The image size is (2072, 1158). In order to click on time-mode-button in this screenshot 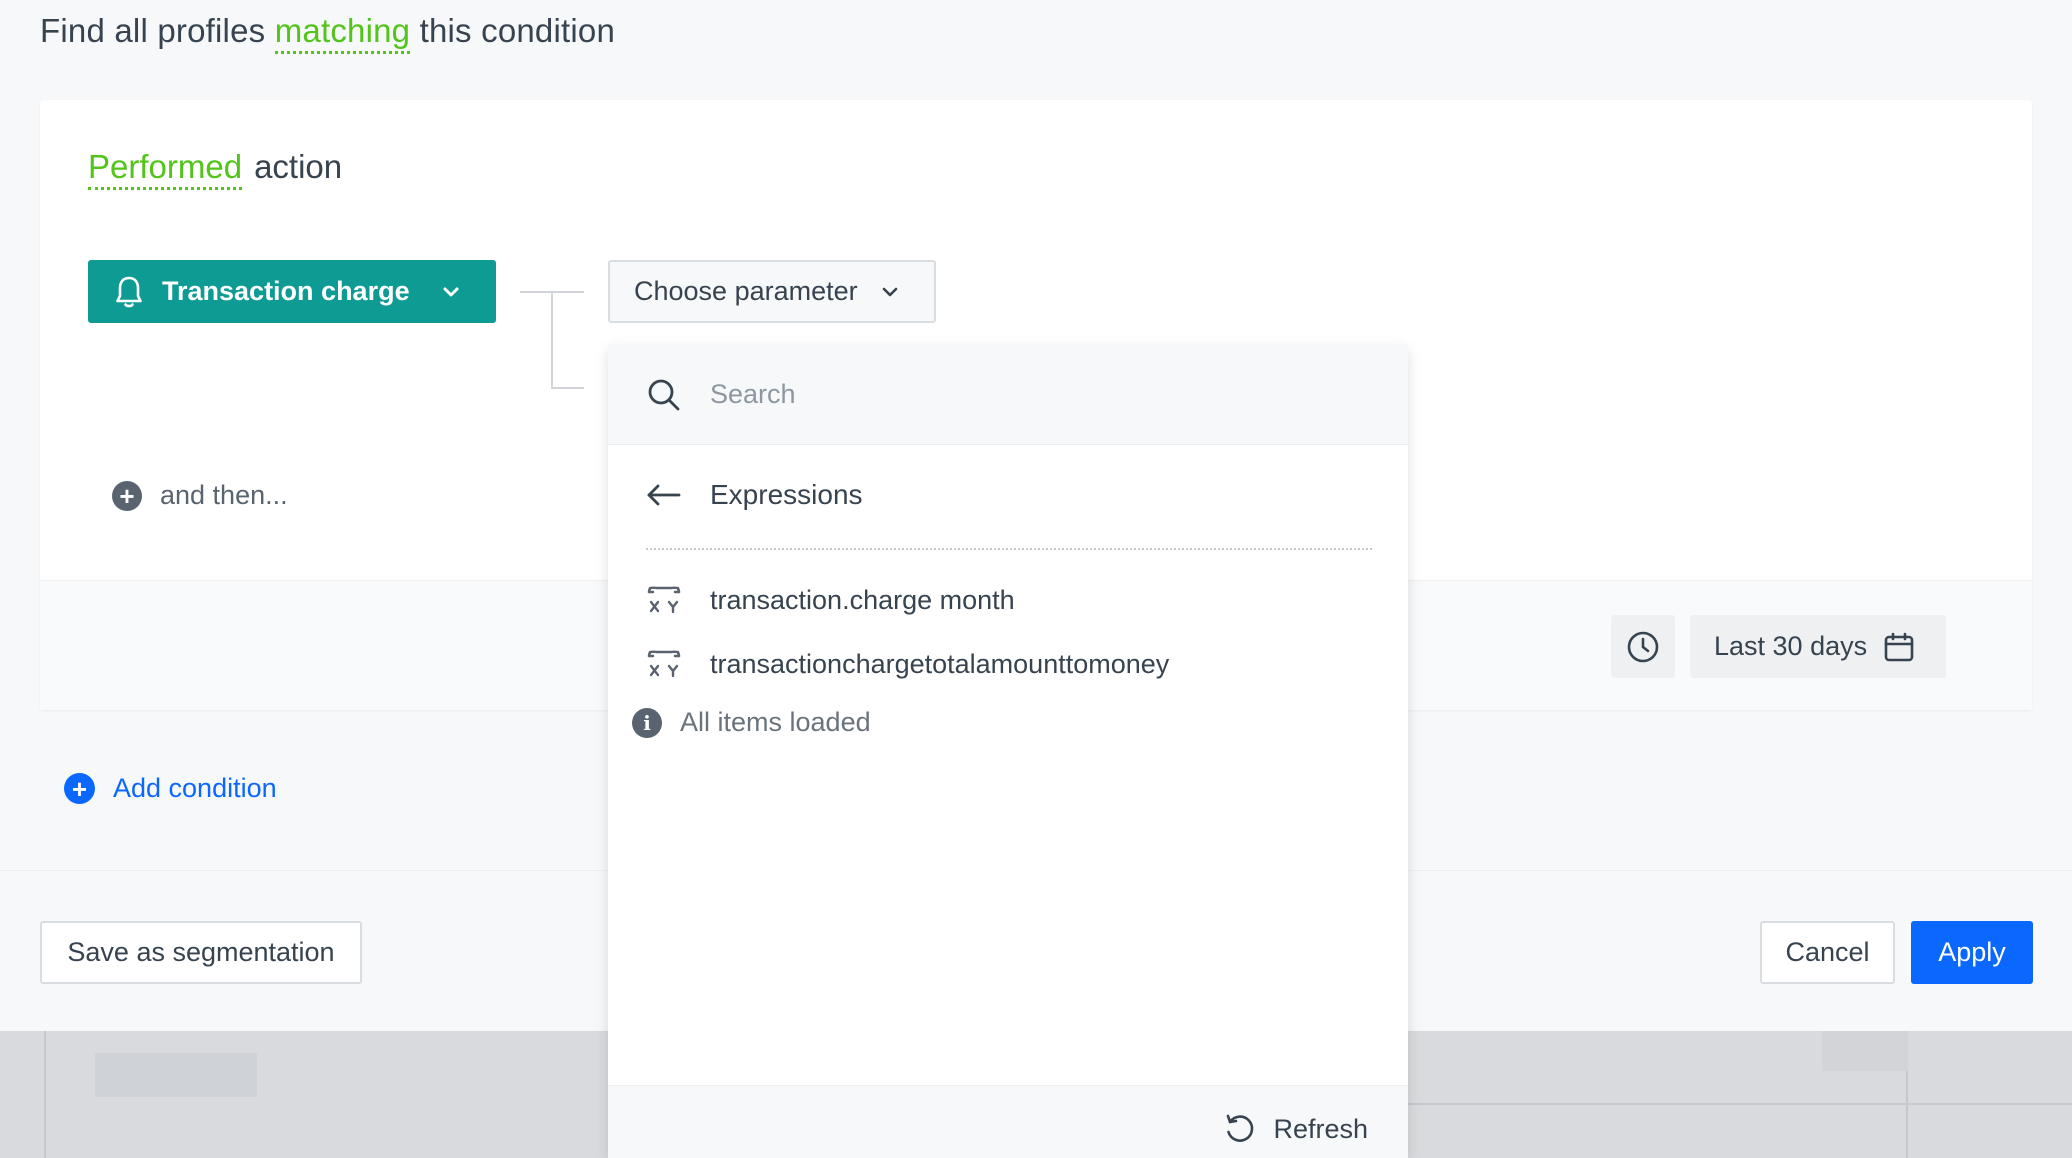, I will do `click(1643, 646)`.